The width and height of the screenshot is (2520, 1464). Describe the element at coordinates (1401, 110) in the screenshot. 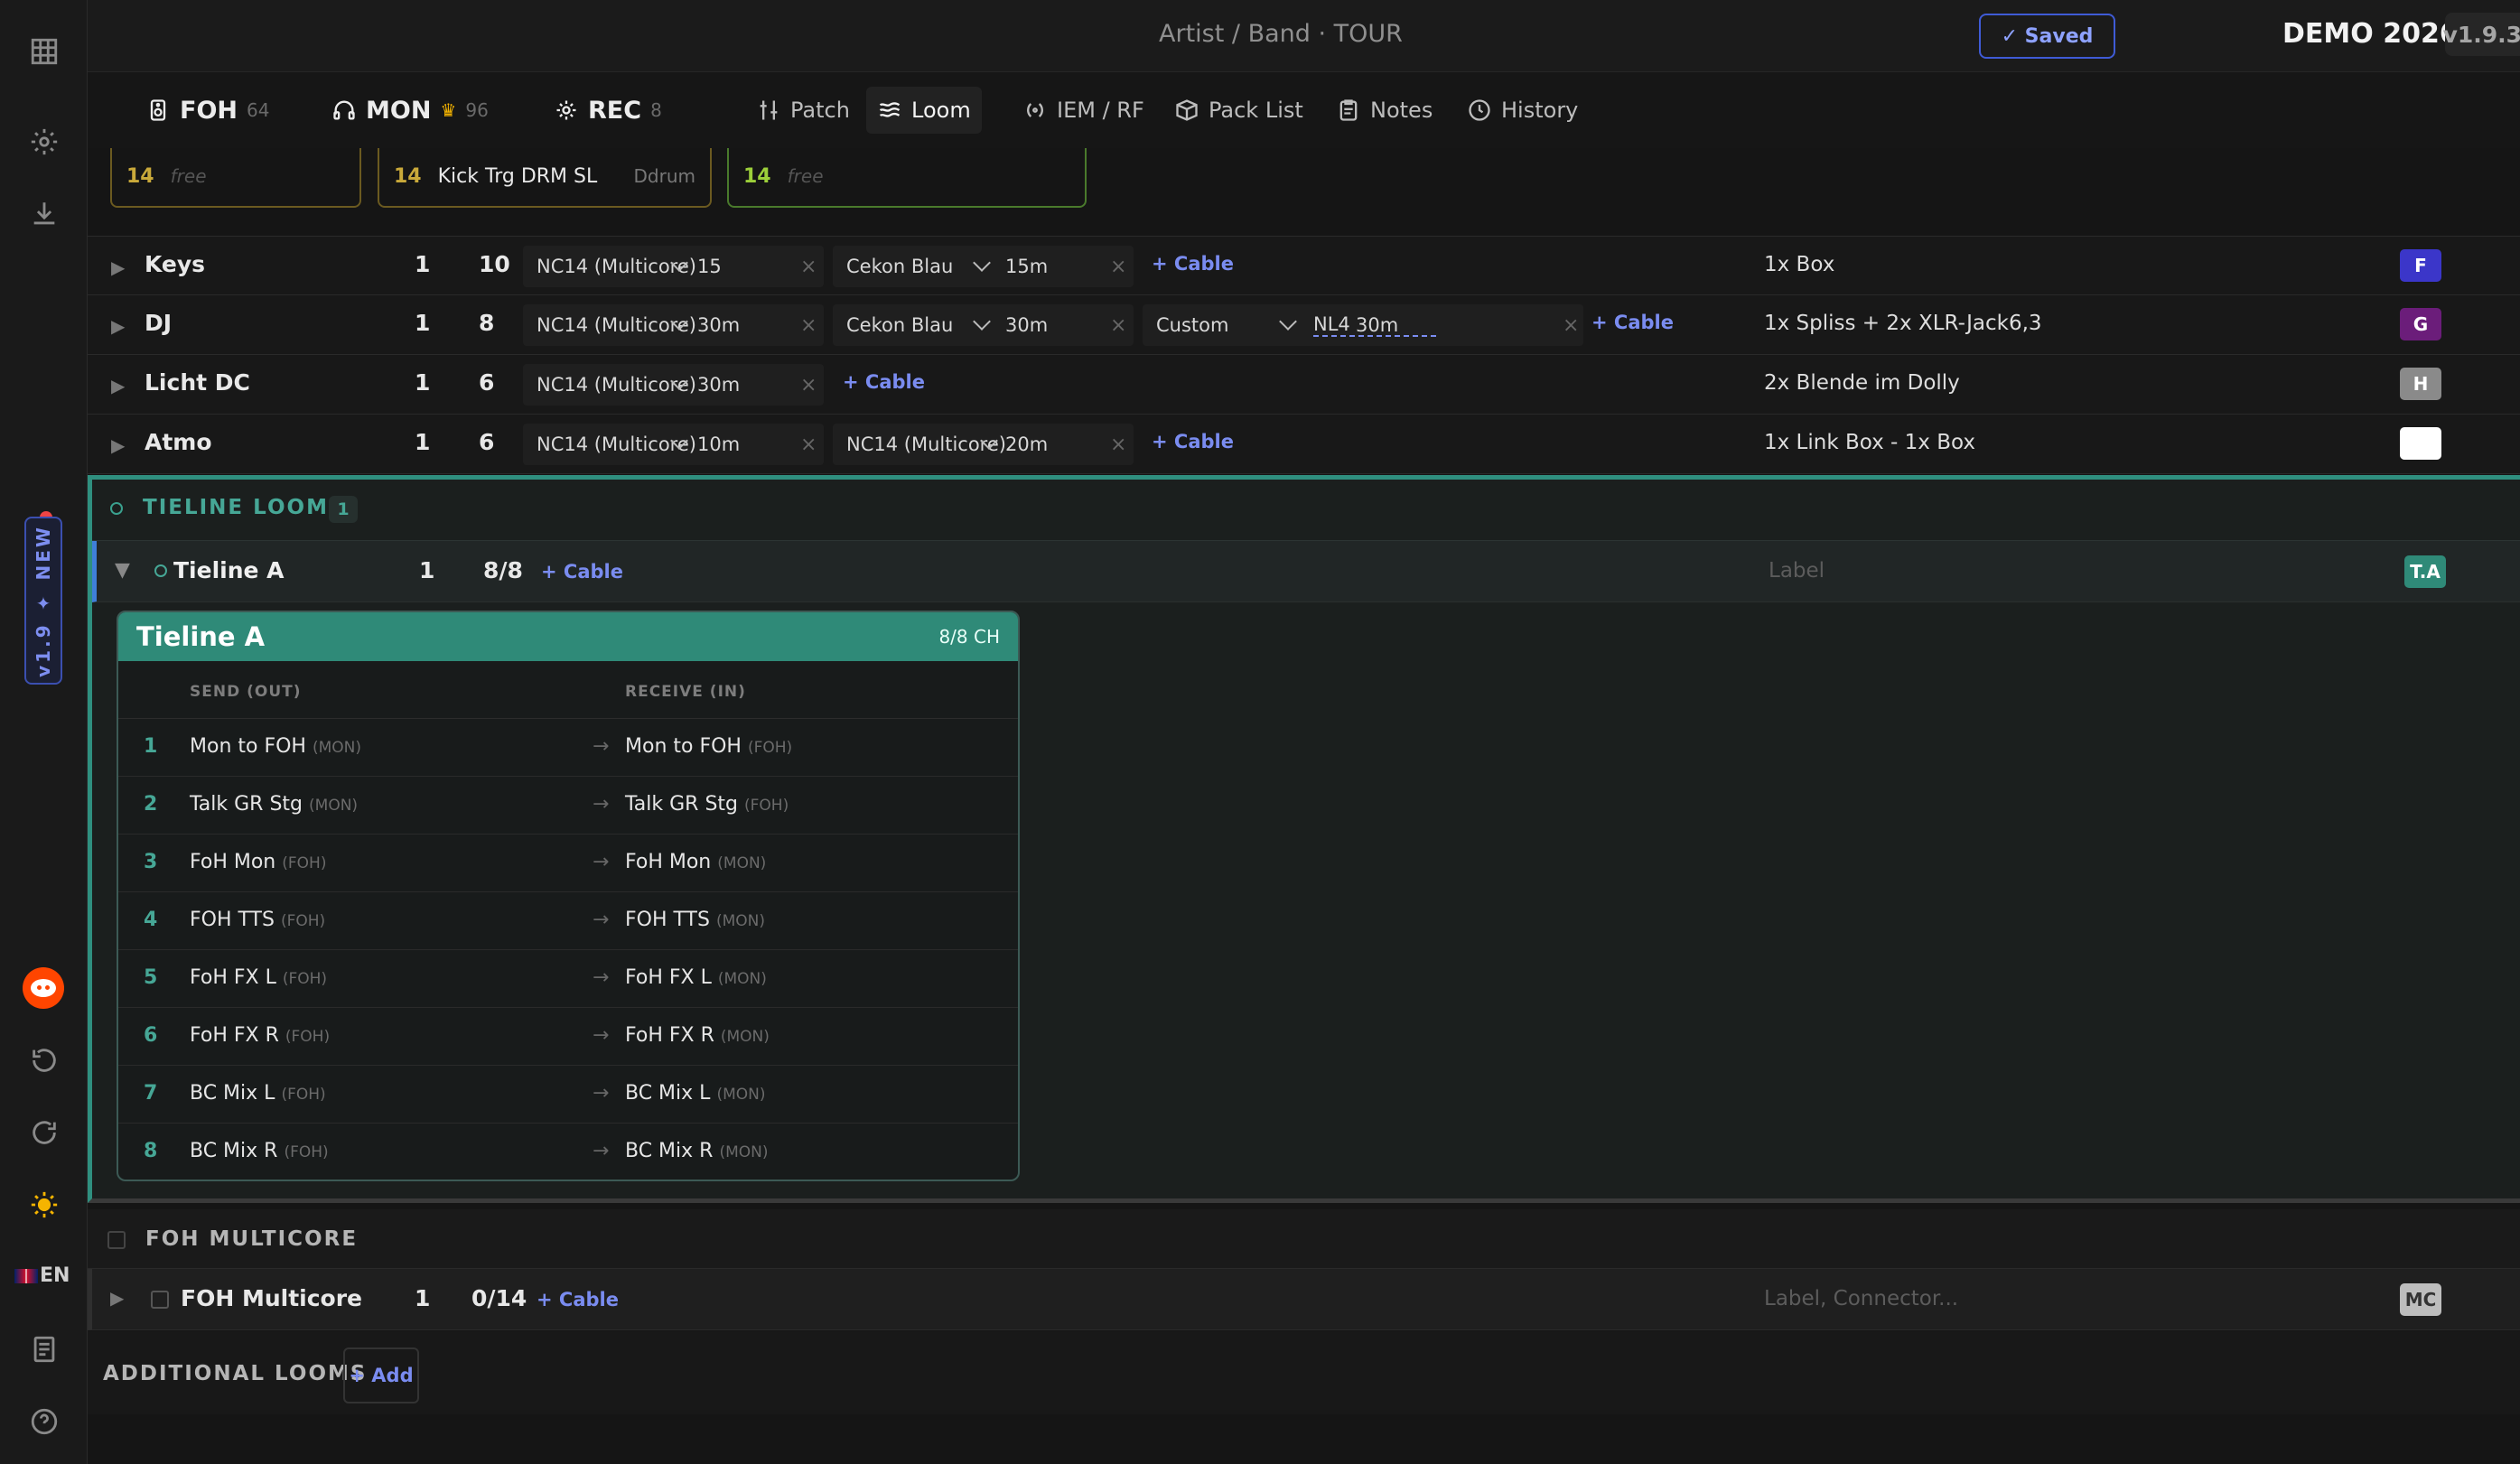

I see `tab-notes-label: Notes` at that location.